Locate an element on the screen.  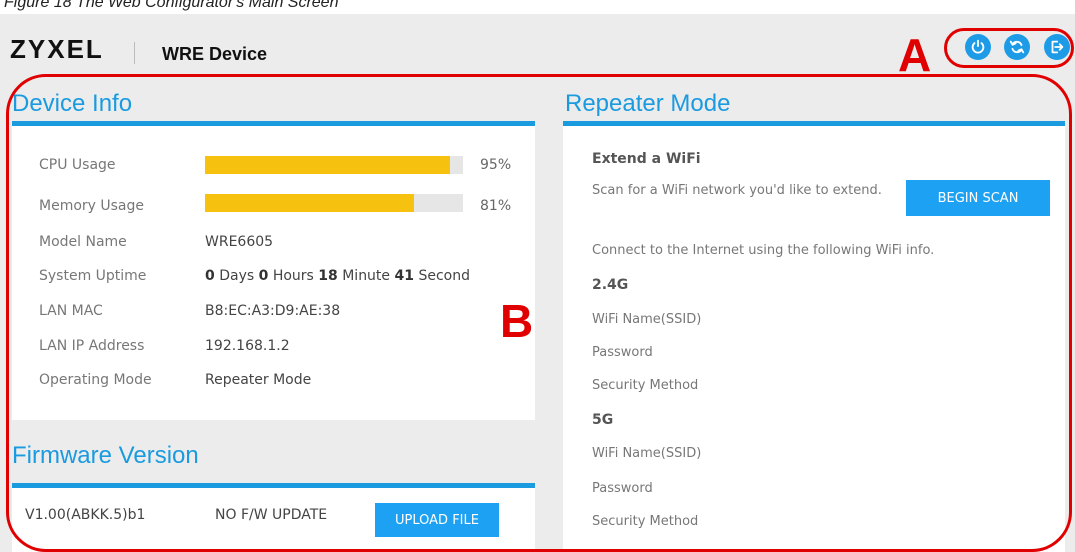
zyxel-logo: ZYXEL is located at coordinates (57, 49).